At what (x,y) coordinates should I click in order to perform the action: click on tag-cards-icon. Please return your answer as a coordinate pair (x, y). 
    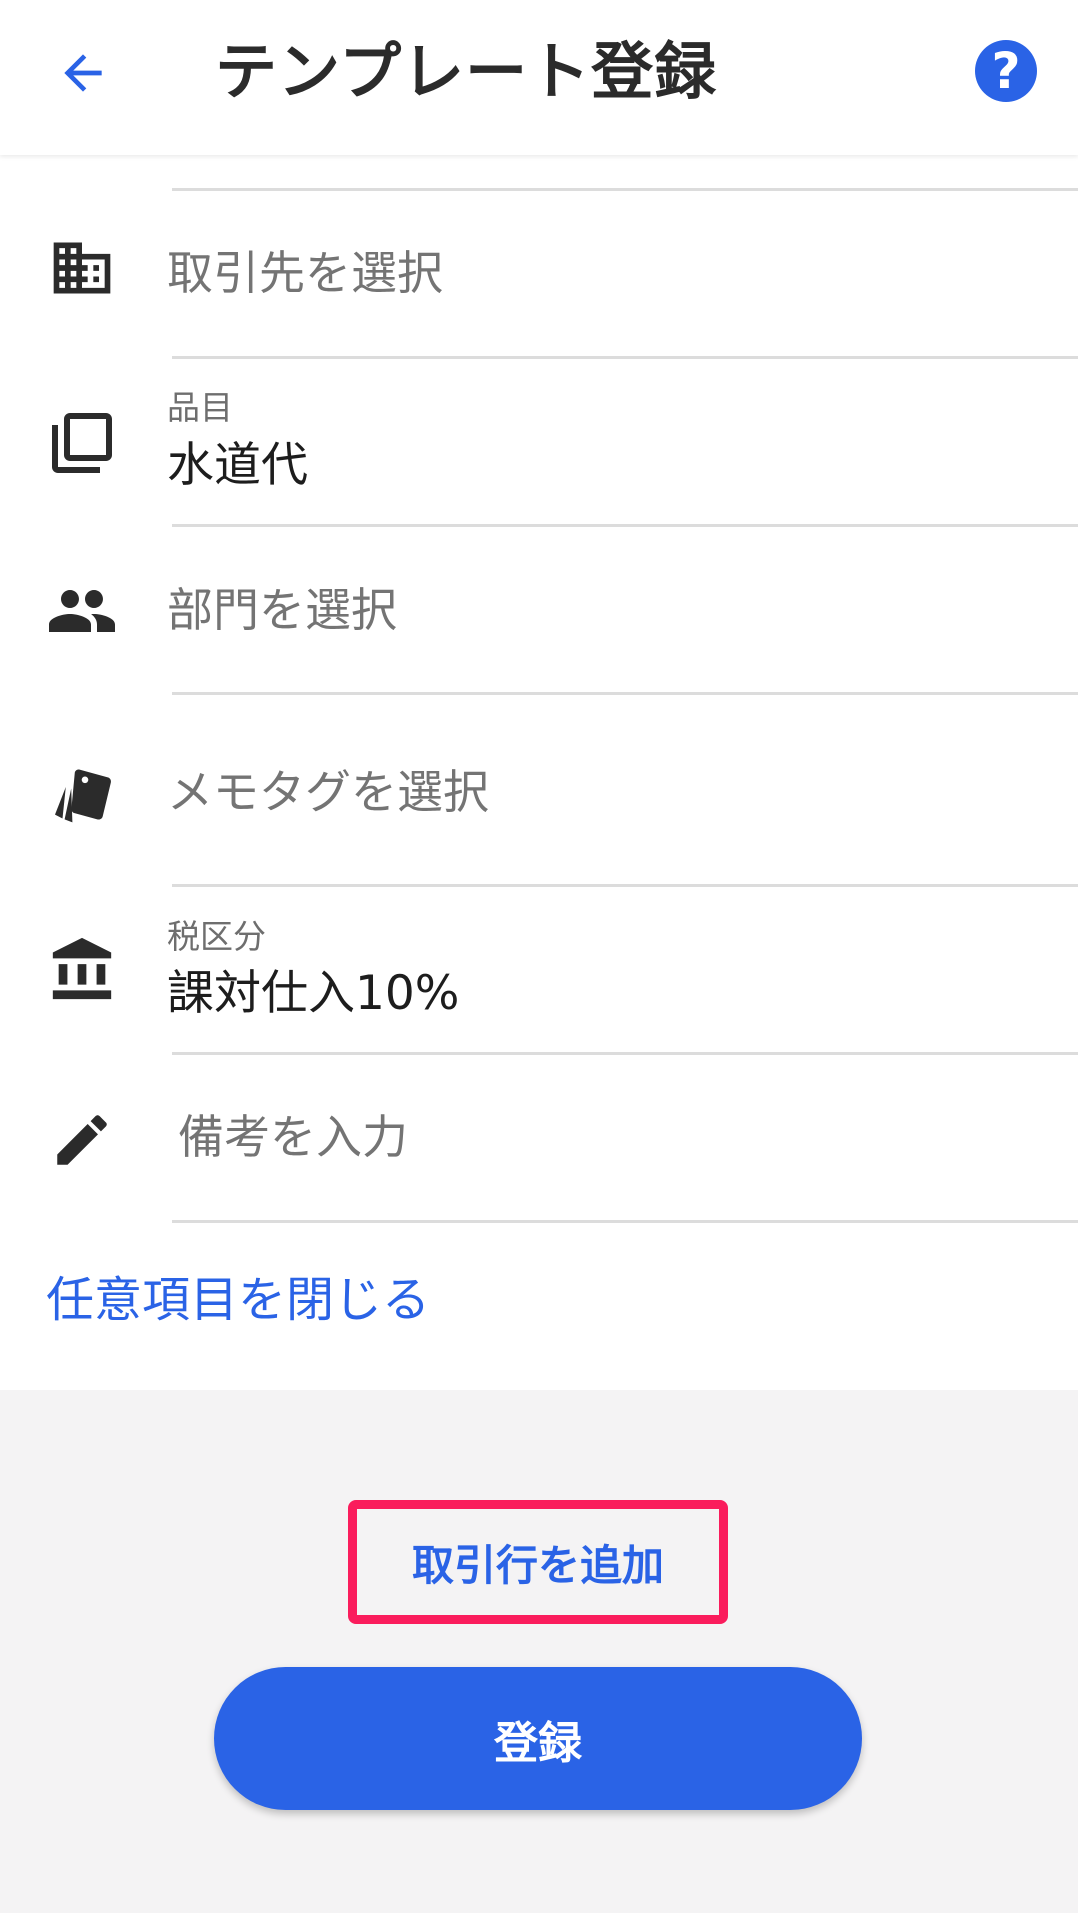
    Looking at the image, I should click on (82, 793).